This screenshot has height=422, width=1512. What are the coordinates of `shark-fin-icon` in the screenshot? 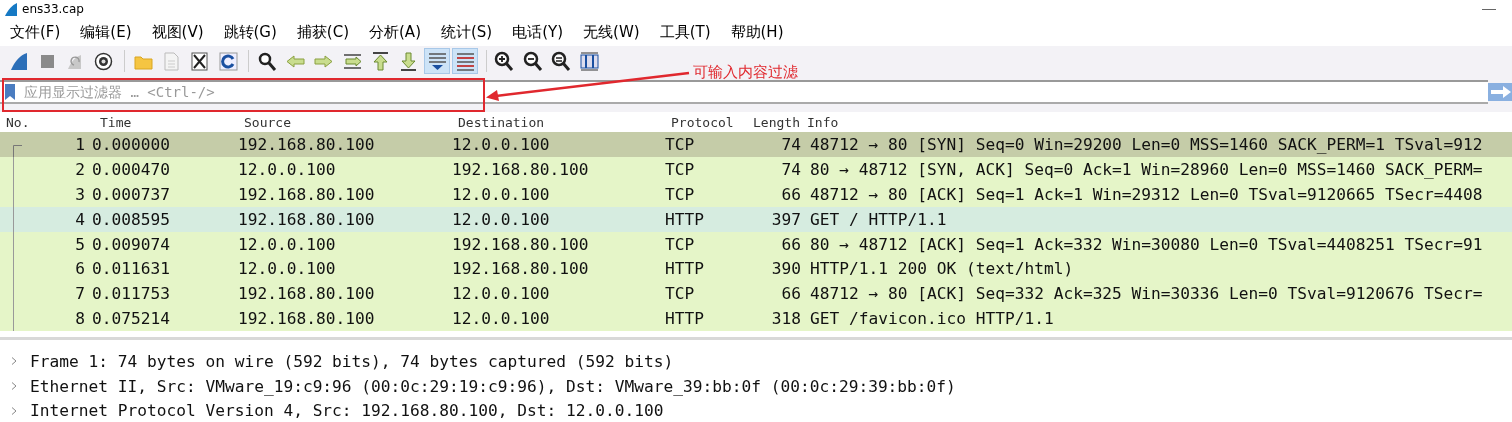 It's located at (19, 61).